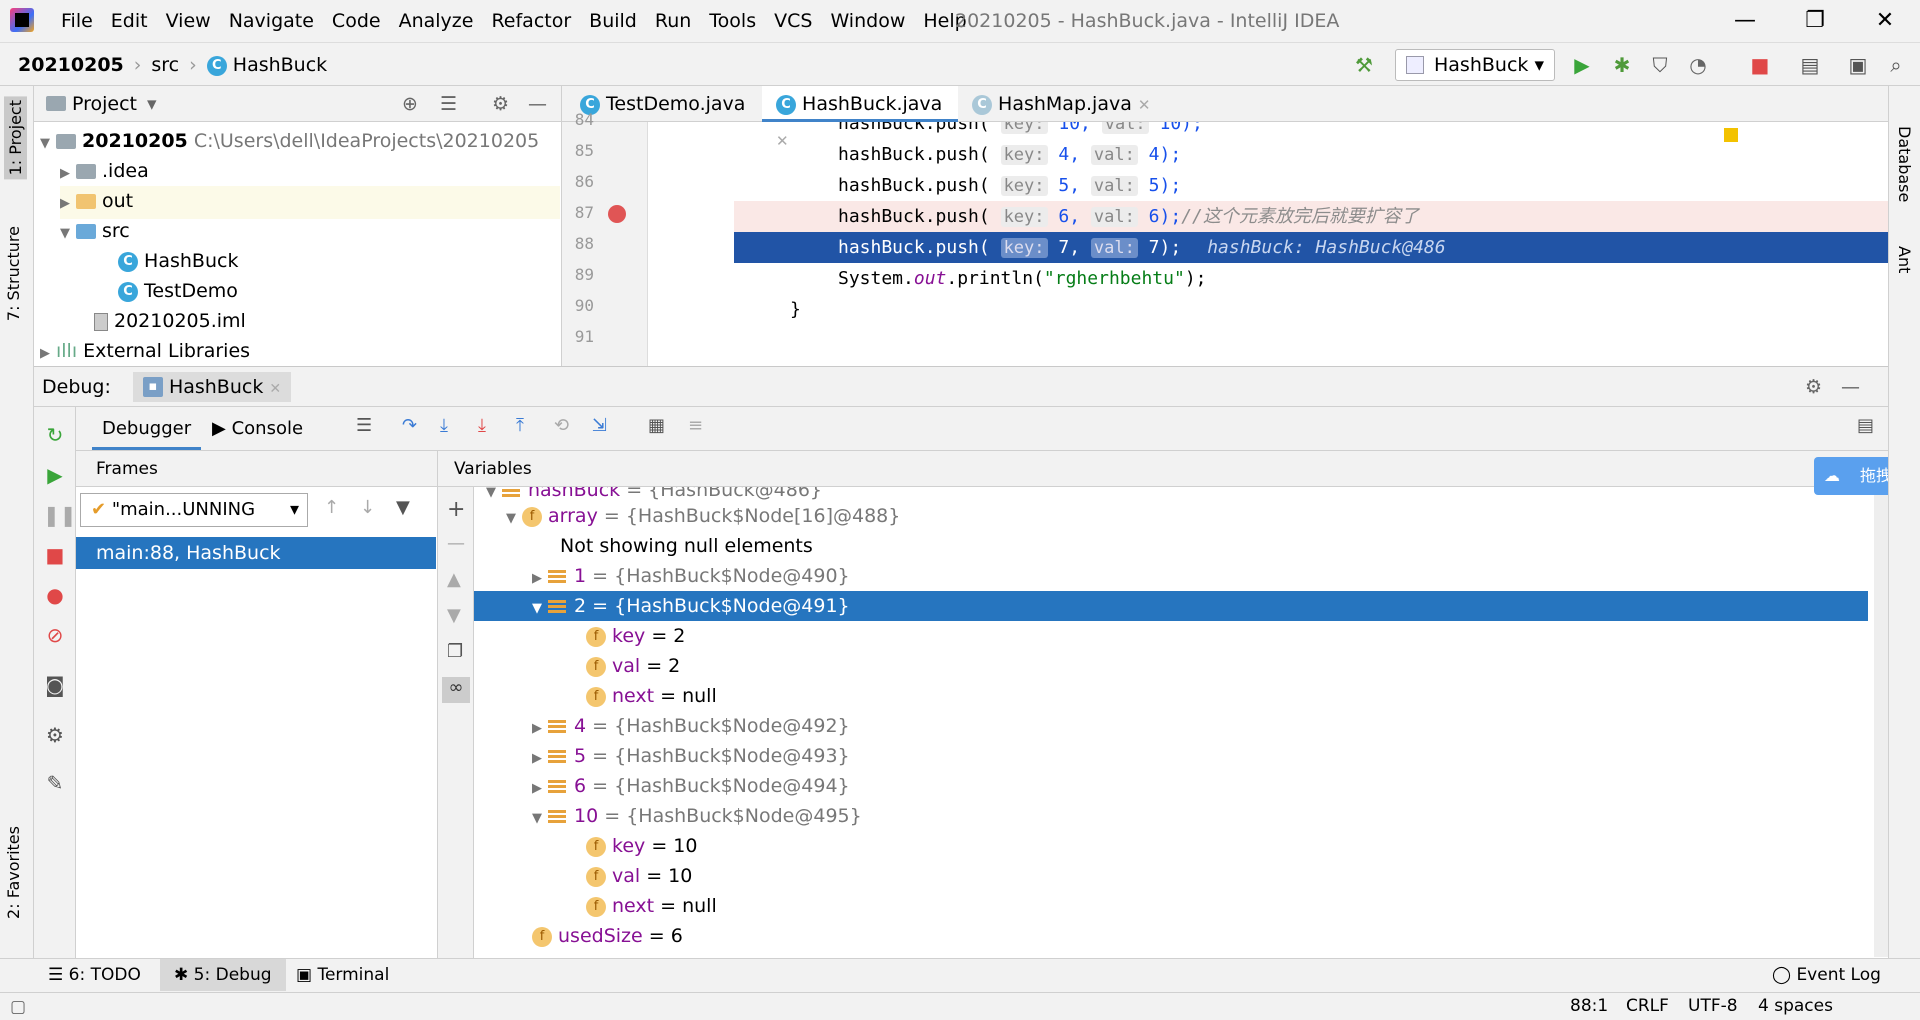  What do you see at coordinates (223, 975) in the screenshot?
I see `tool-debug: ✱ 5: Debug` at bounding box center [223, 975].